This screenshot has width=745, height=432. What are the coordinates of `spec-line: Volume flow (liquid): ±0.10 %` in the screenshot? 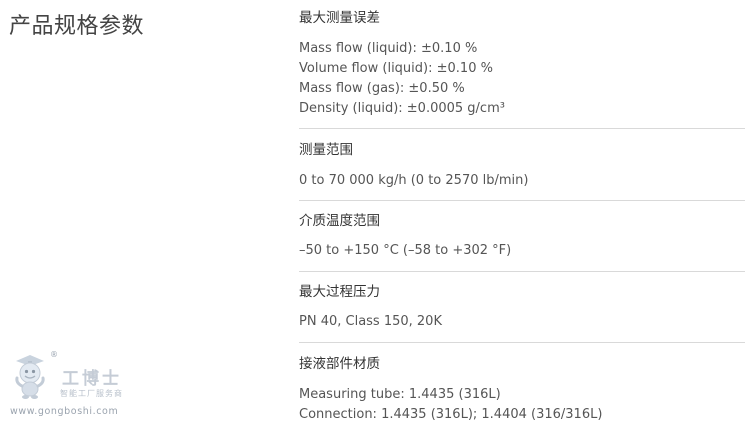 It's located at (396, 68).